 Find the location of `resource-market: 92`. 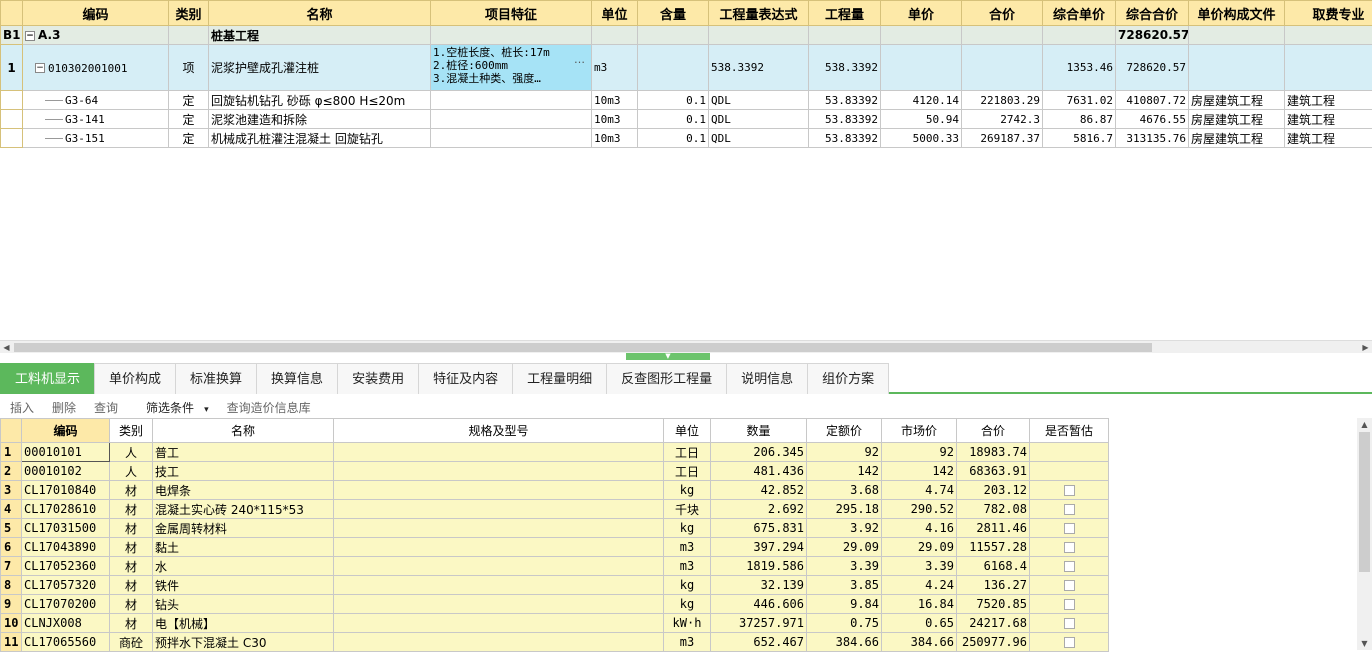

resource-market: 92 is located at coordinates (919, 452).